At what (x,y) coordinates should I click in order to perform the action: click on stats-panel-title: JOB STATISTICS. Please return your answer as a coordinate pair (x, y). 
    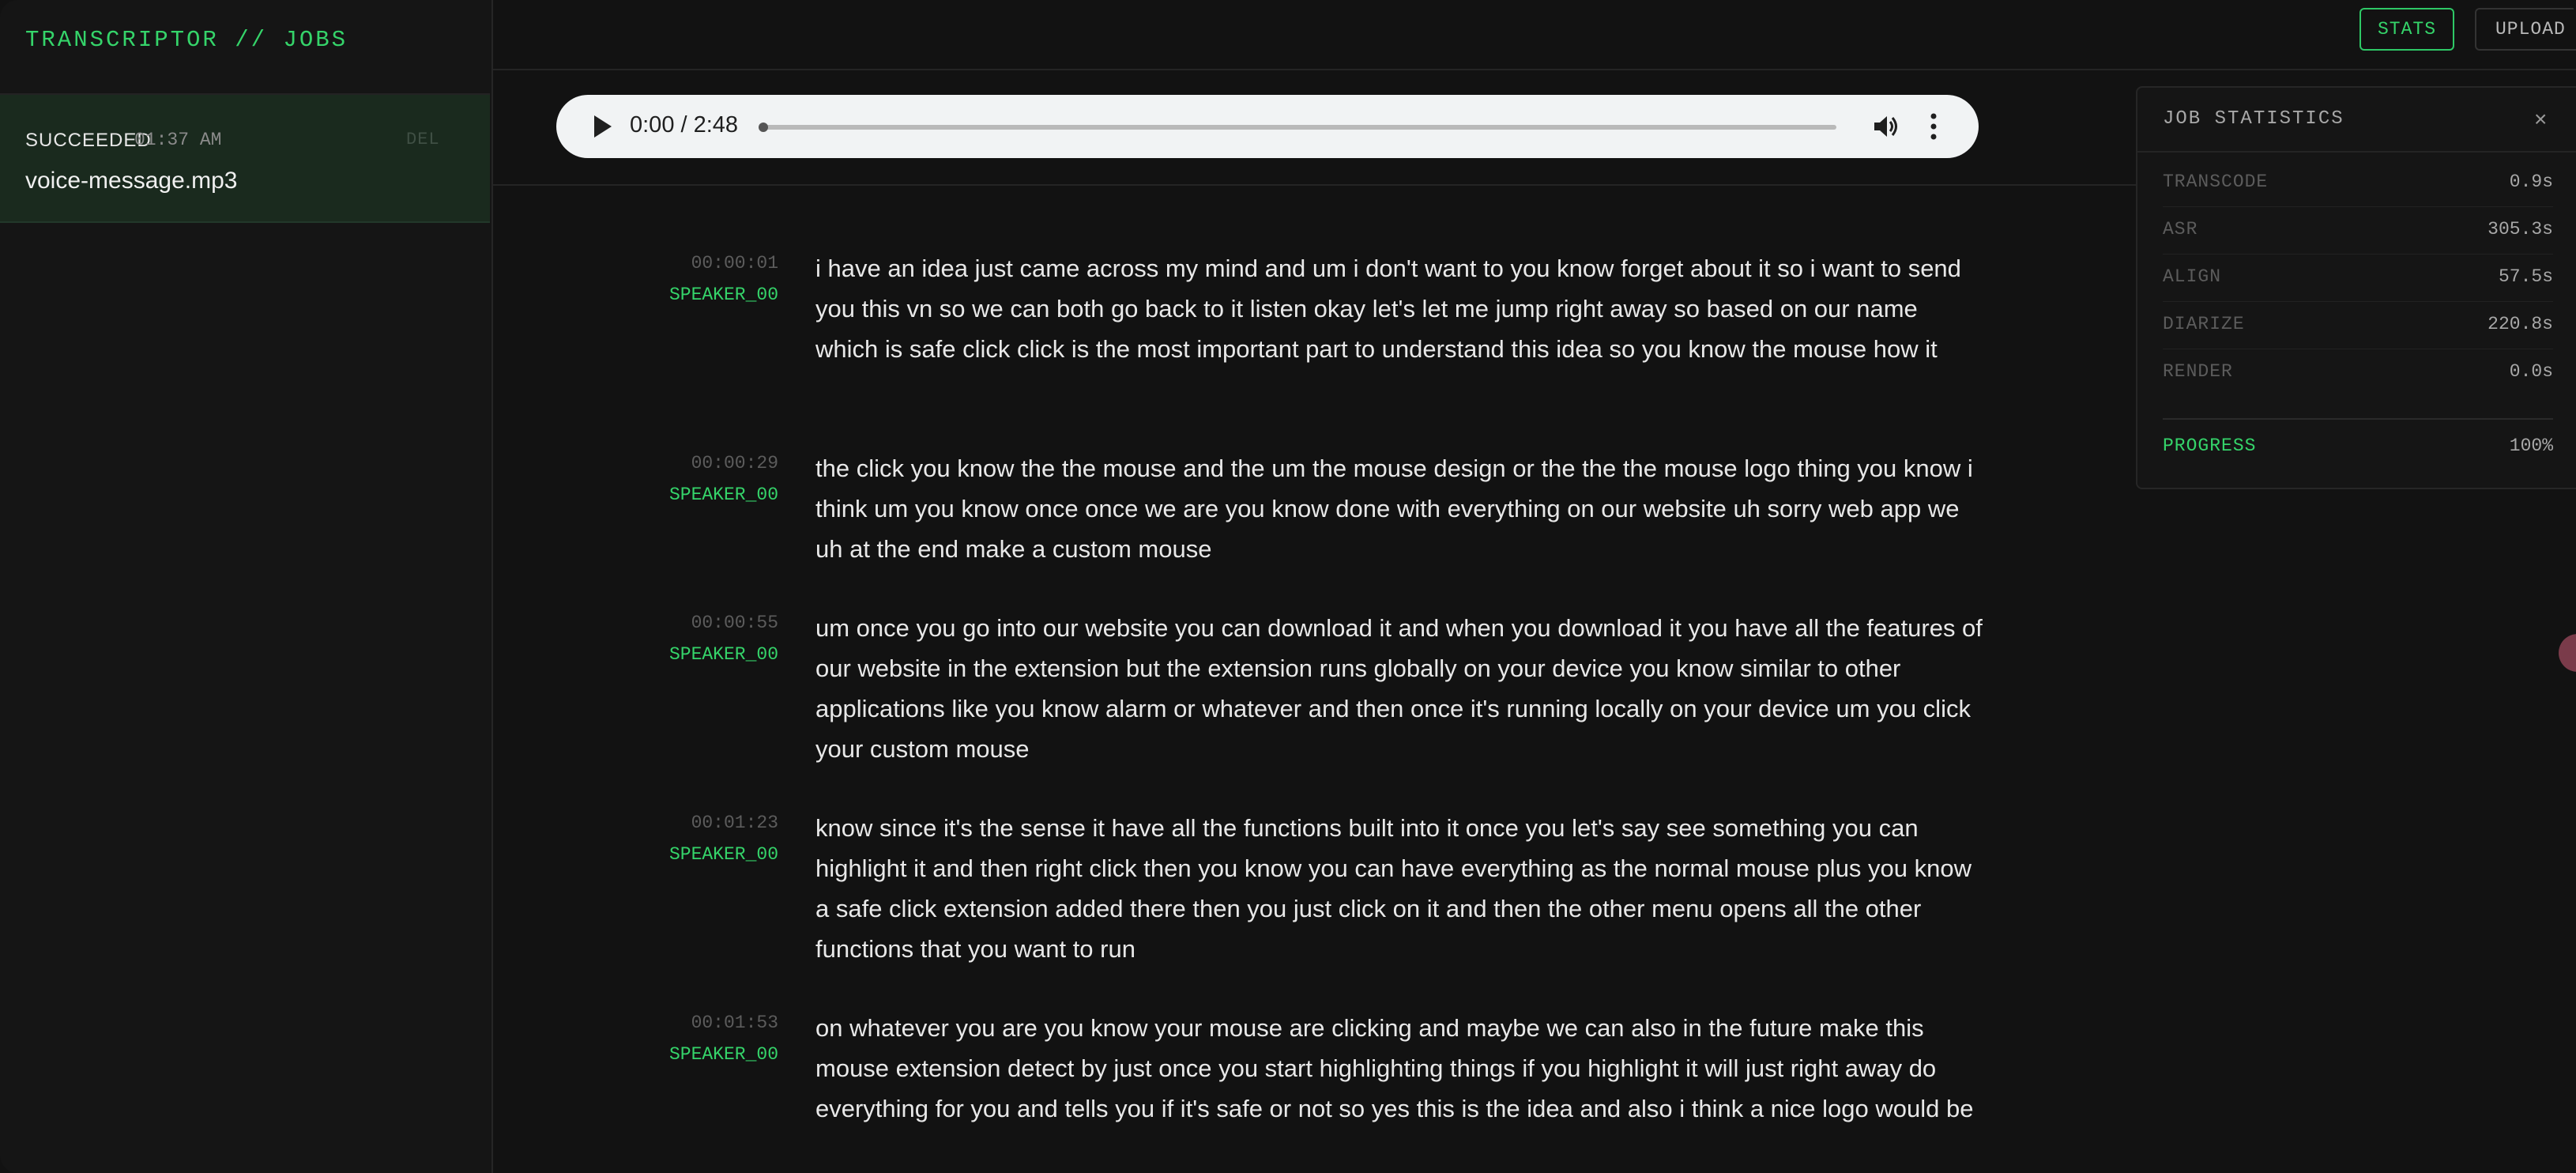
    Looking at the image, I should click on (2253, 119).